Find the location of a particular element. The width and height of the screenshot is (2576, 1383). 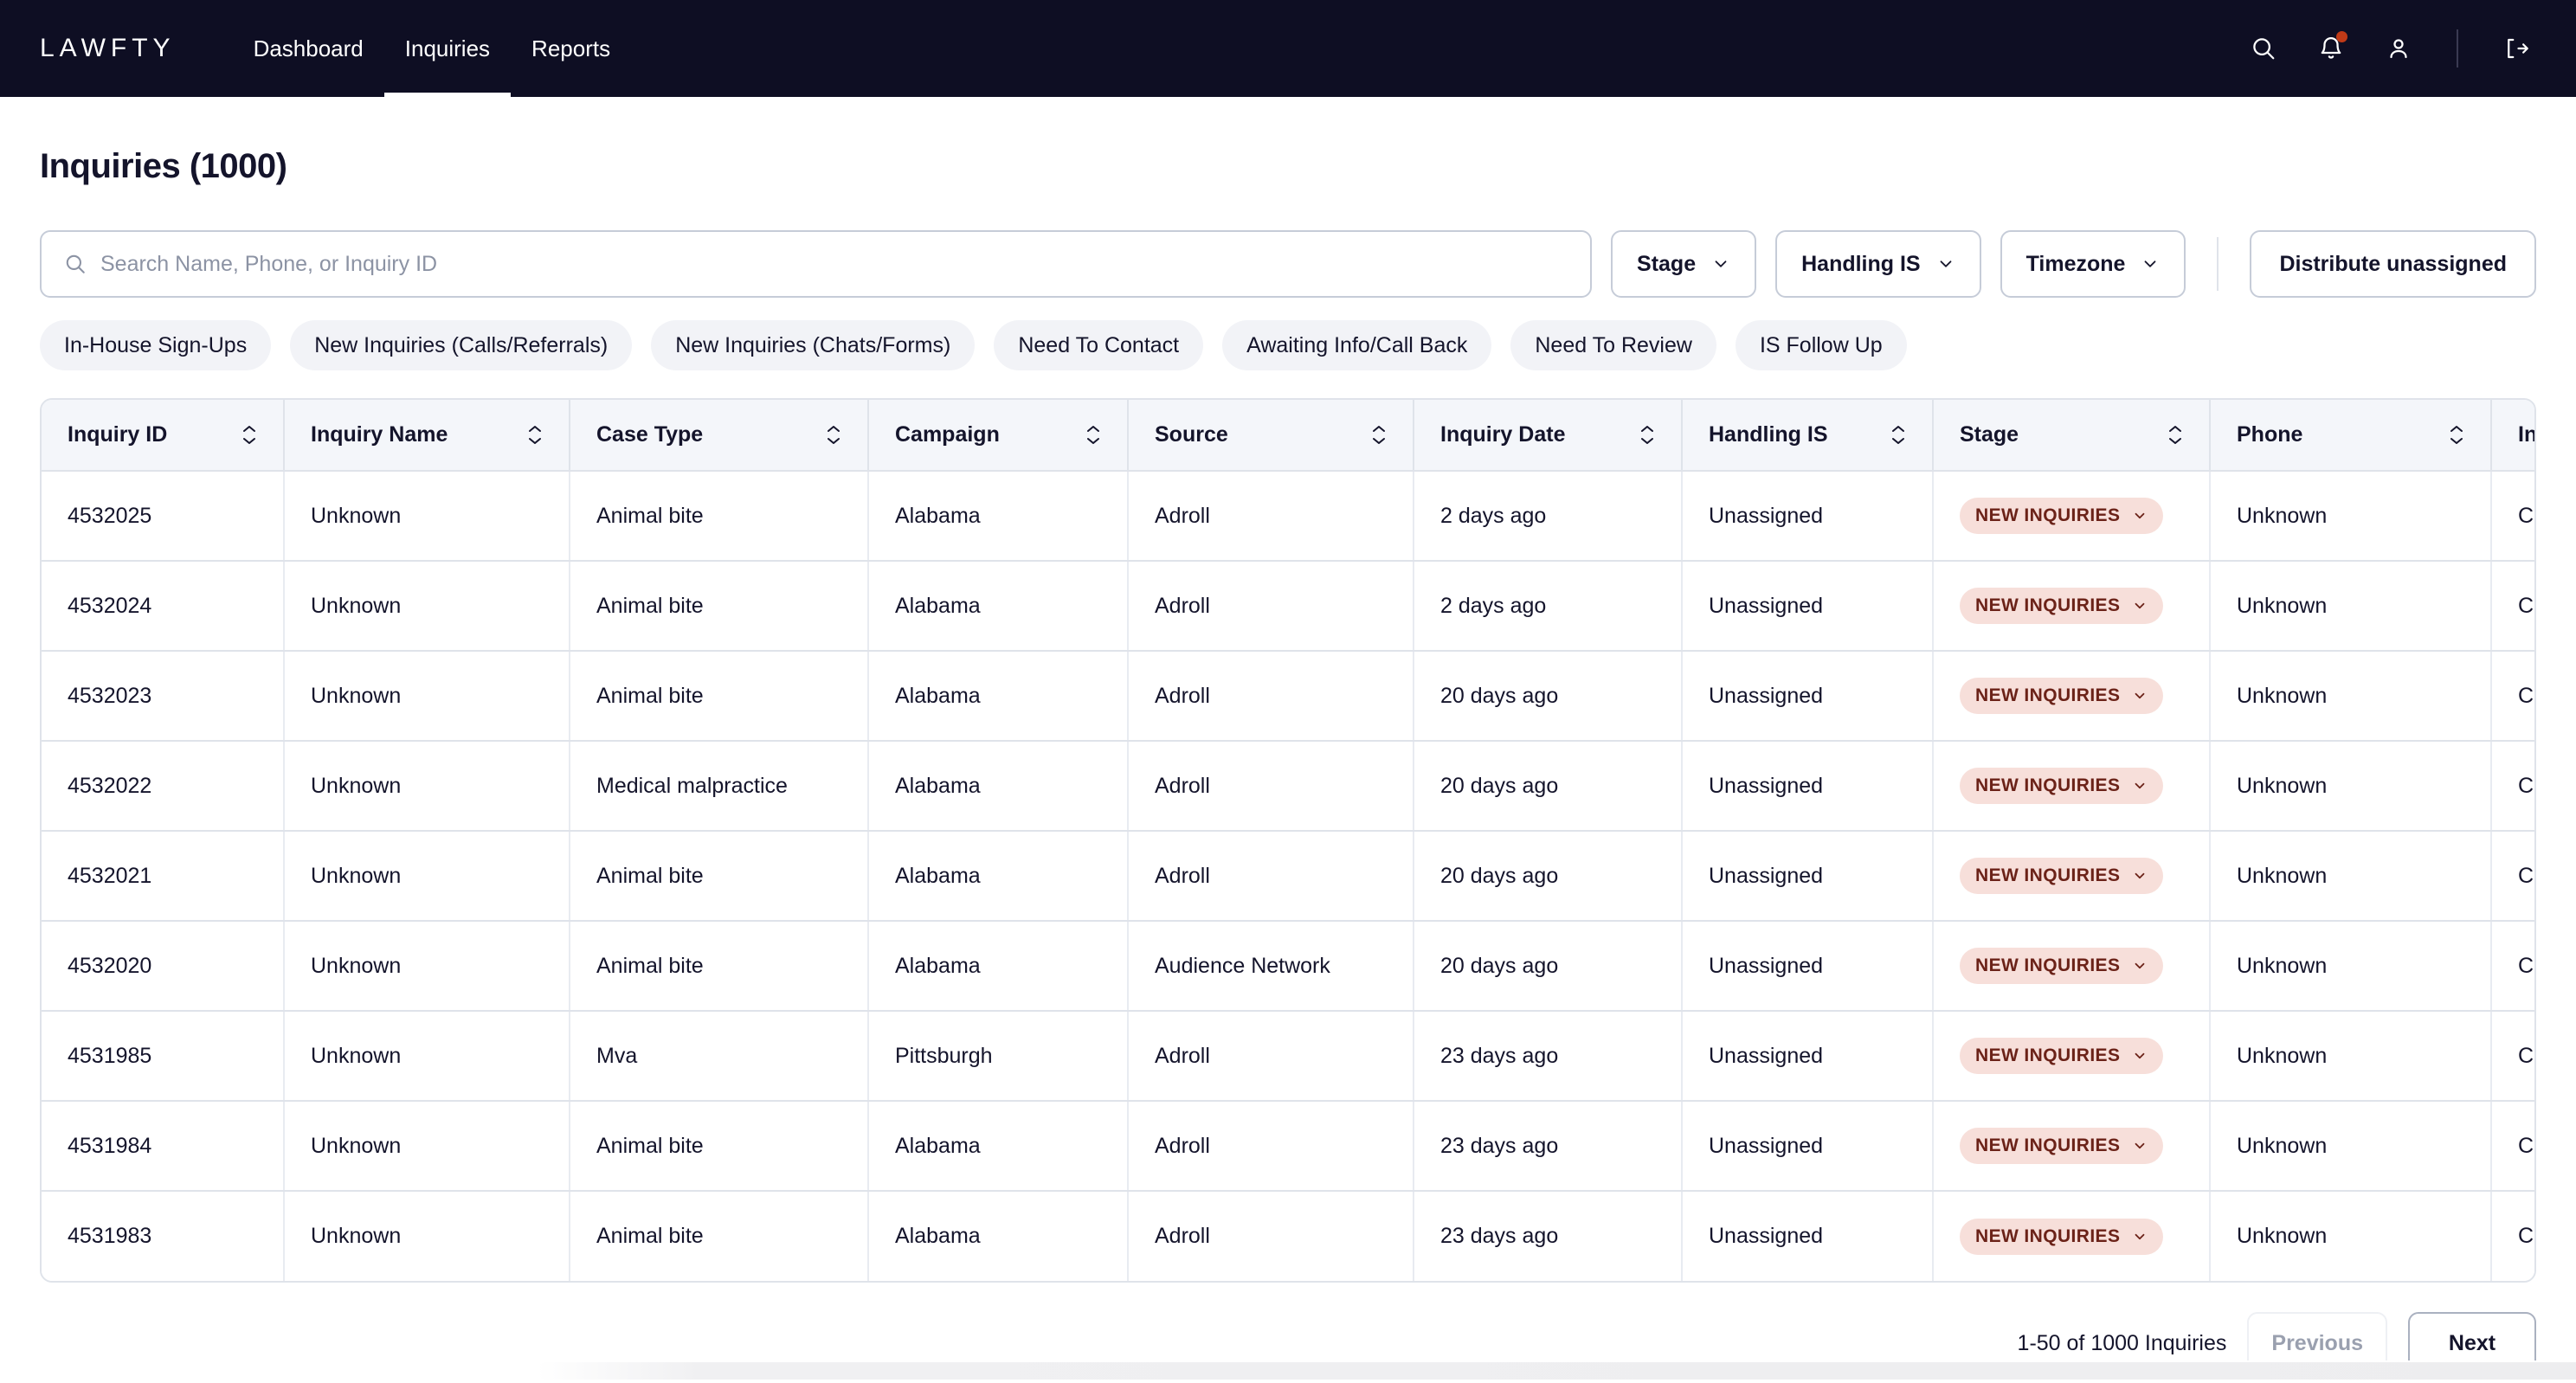

chip-new-inquiries-calls-referrals: New Inquiries (Calls/Referrals) is located at coordinates (461, 345).